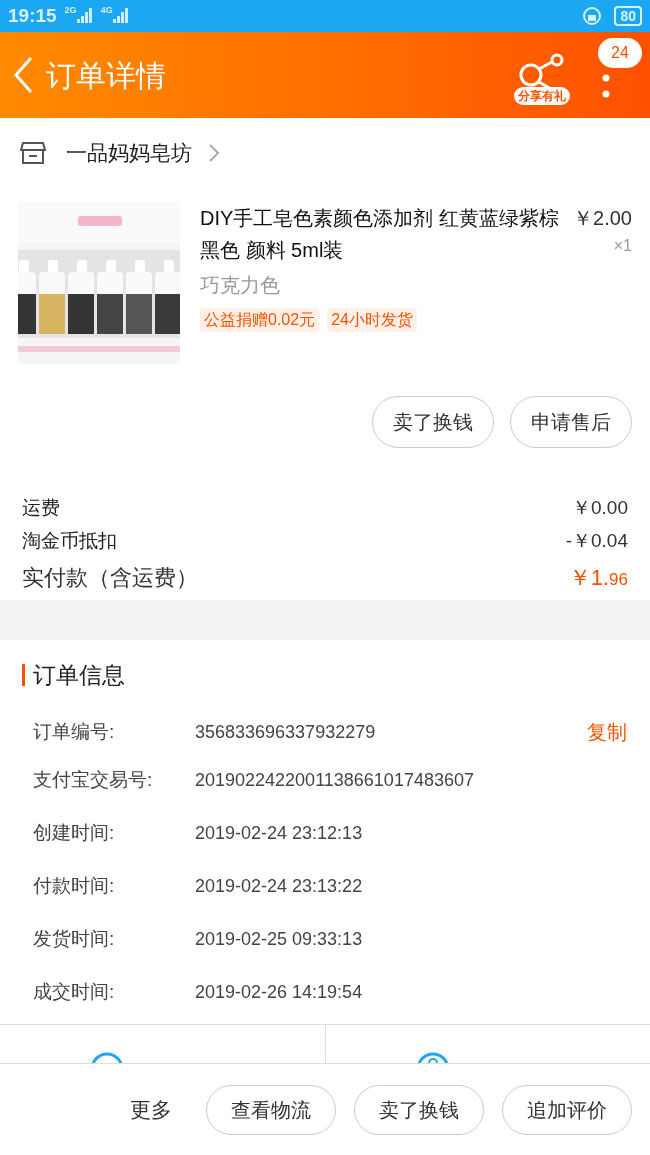  Describe the element at coordinates (69, 541) in the screenshot. I see `cost-label: 淘金币抵扣` at that location.